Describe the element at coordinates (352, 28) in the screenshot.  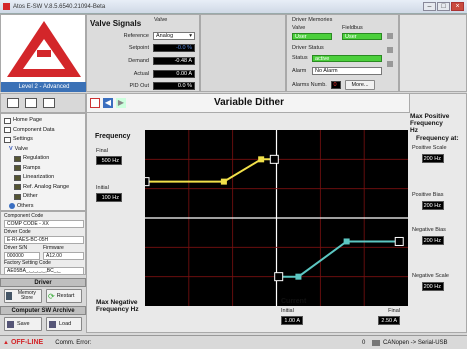
I see `memory-fieldbus-label: Fieldbus` at that location.